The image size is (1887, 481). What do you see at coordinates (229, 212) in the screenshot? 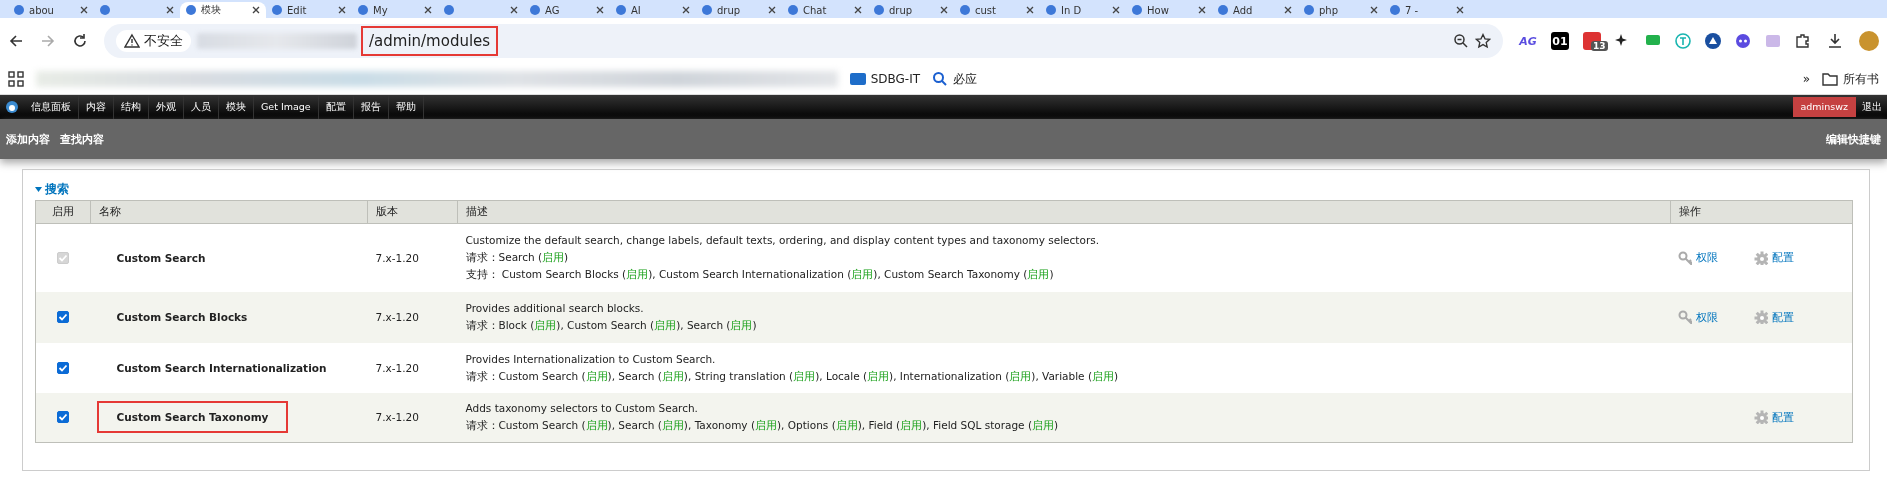
I see `column-header: 名称` at bounding box center [229, 212].